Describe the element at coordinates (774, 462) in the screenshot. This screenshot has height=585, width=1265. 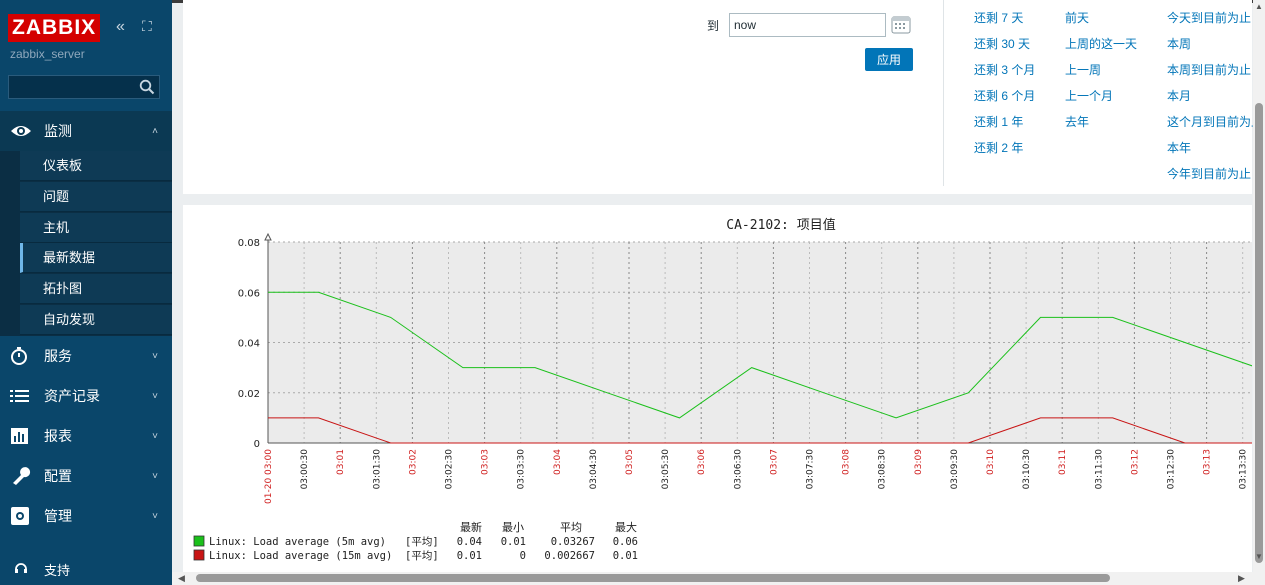
I see `x-tick-label: 03:07` at that location.